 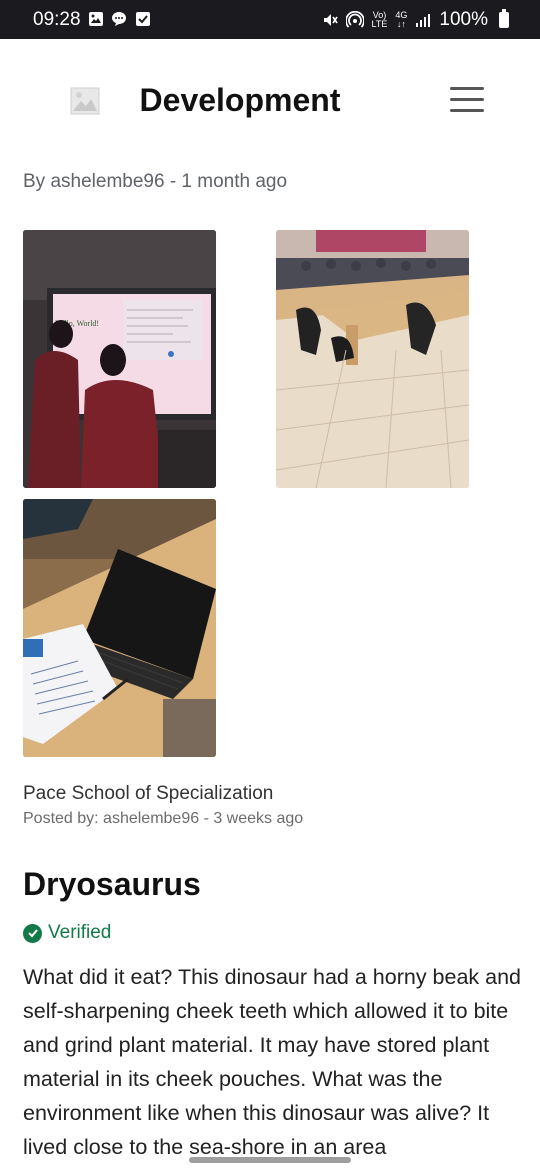 I want to click on status-indicators: Vo) LTE 4G ↓↑ 100%, so click(x=415, y=20).